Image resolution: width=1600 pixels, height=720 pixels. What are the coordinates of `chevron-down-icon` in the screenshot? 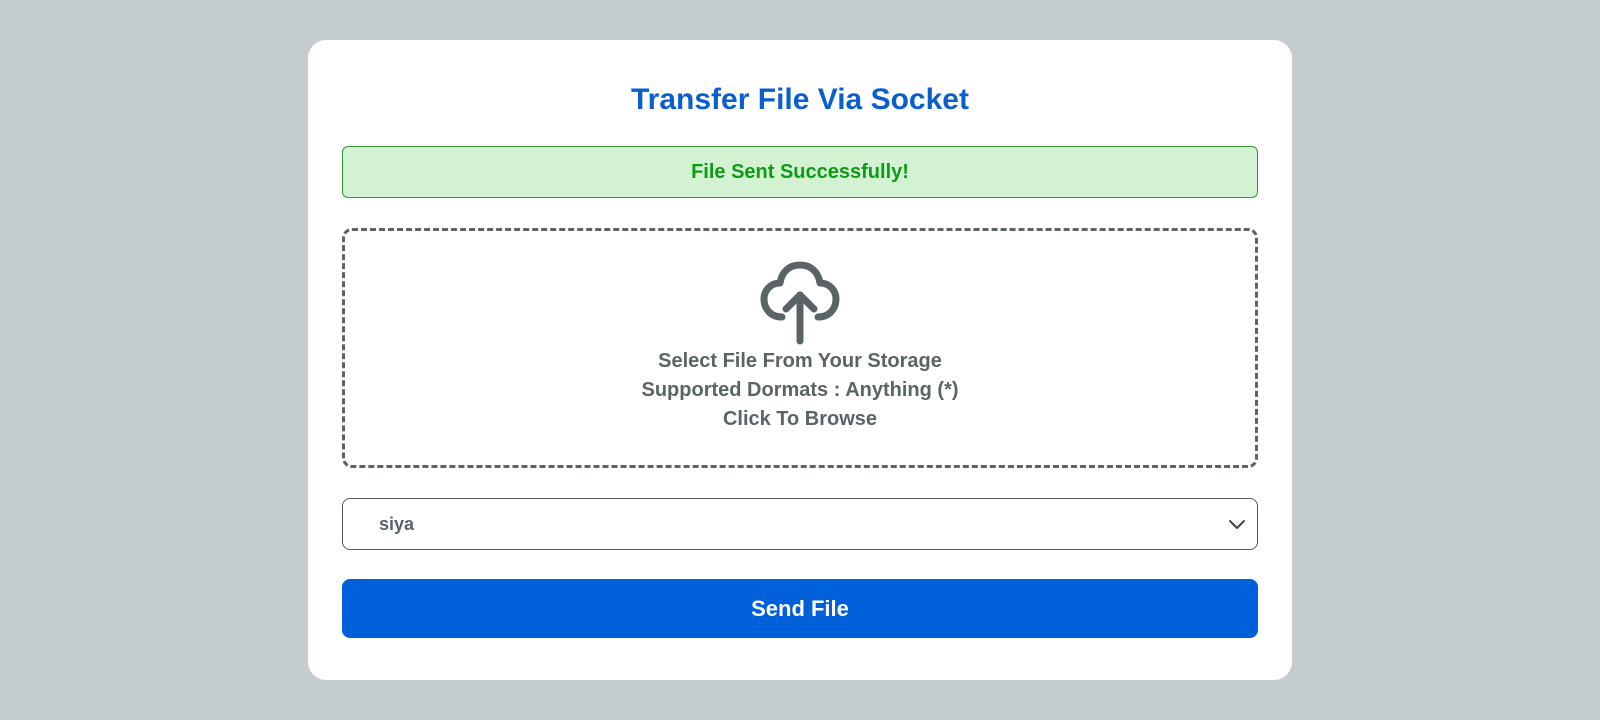 It's located at (1237, 524).